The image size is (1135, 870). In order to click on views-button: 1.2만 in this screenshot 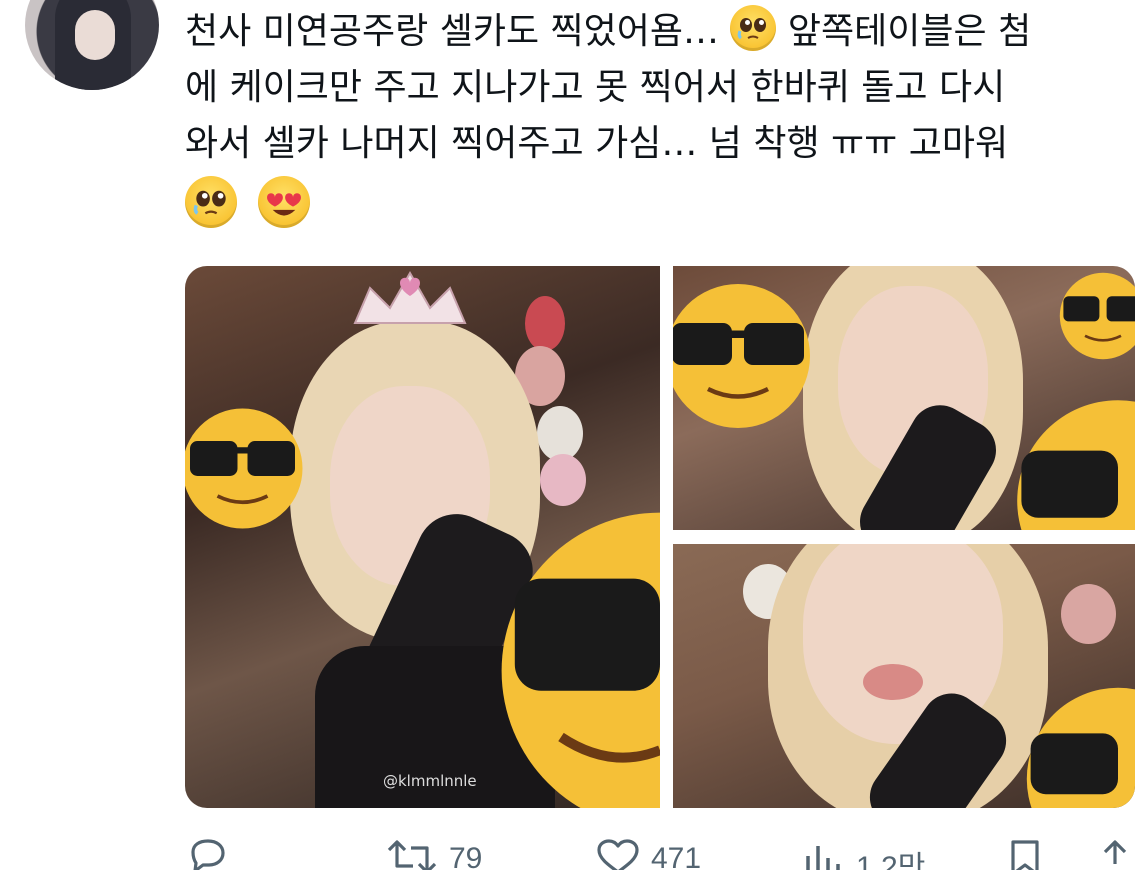, I will do `click(862, 854)`.